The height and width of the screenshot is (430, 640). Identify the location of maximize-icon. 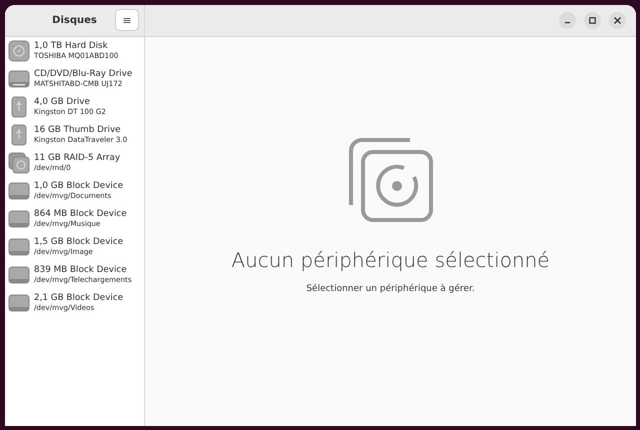
(592, 20).